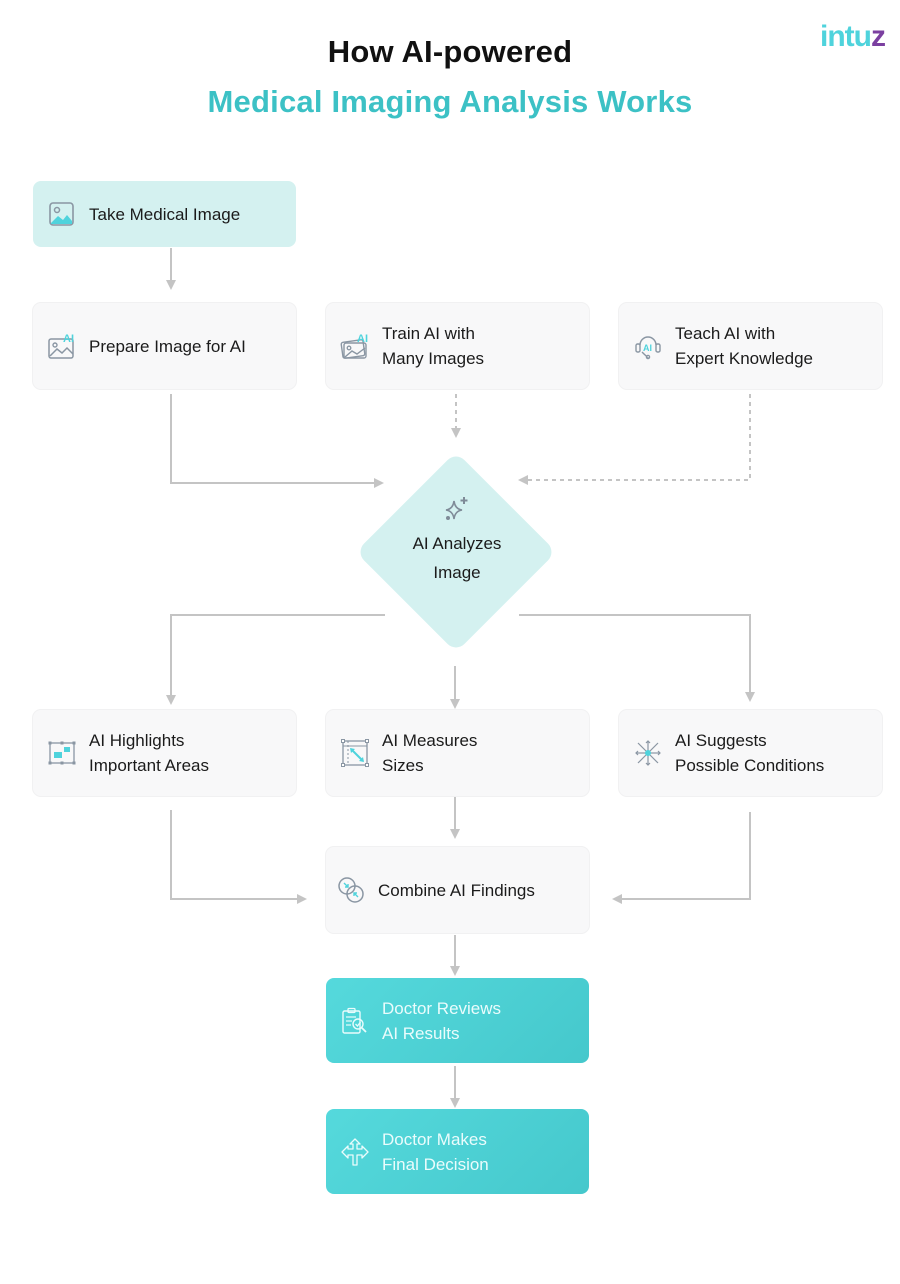 The image size is (900, 1284). What do you see at coordinates (434, 1139) in the screenshot?
I see `label-line-1: Doctor Makes` at bounding box center [434, 1139].